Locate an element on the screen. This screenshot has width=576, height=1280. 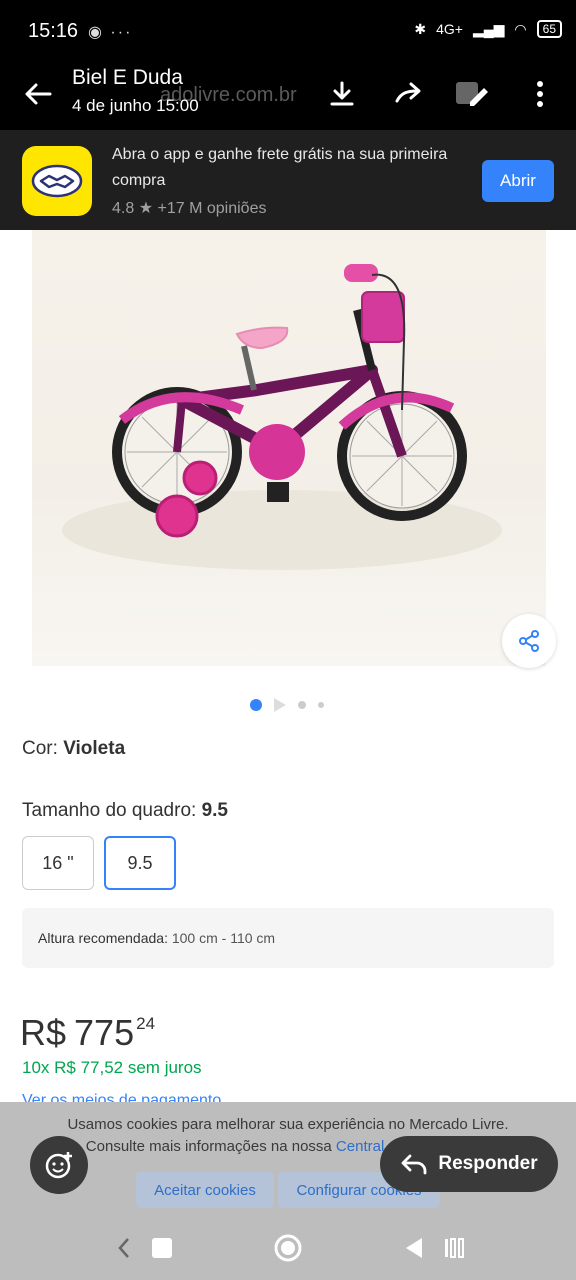
reply-button: Responder is located at coordinates (469, 1164).